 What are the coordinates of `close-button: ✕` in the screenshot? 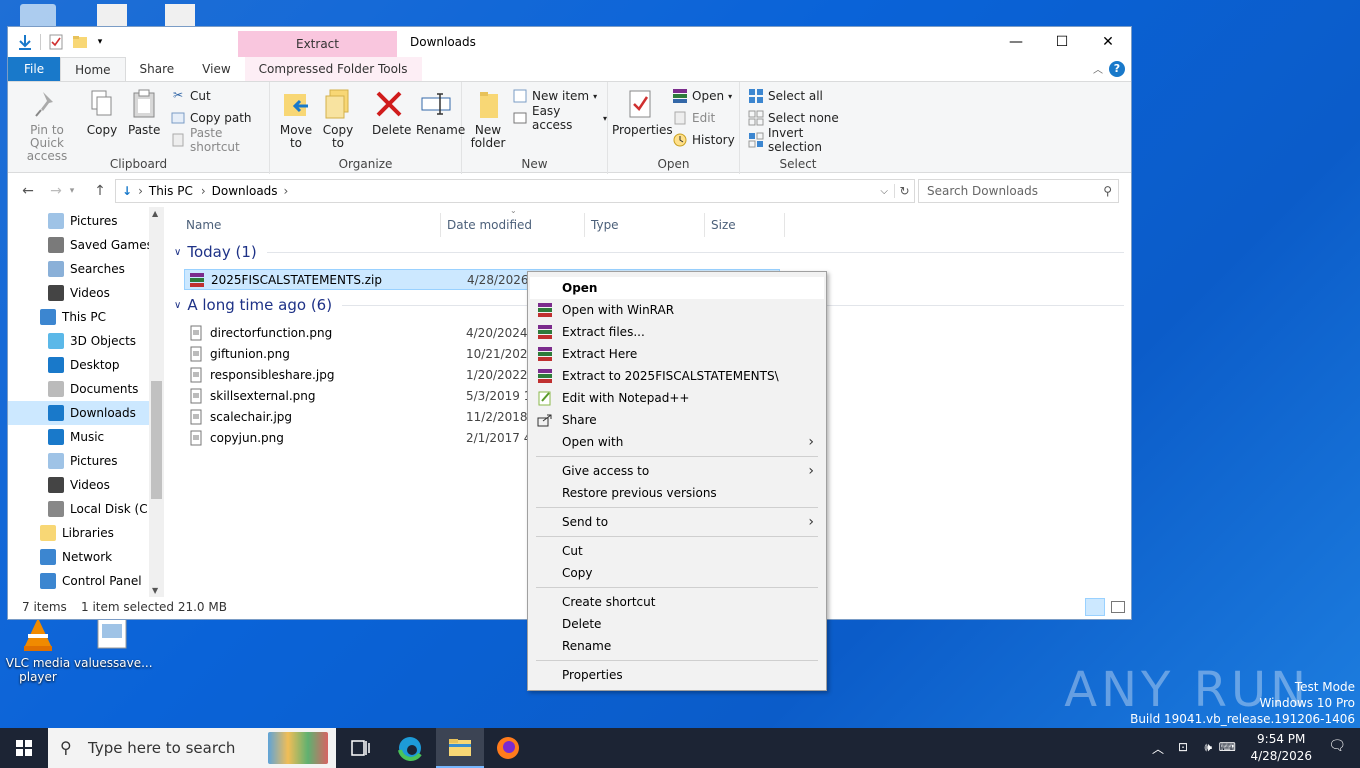 It's located at (1108, 42).